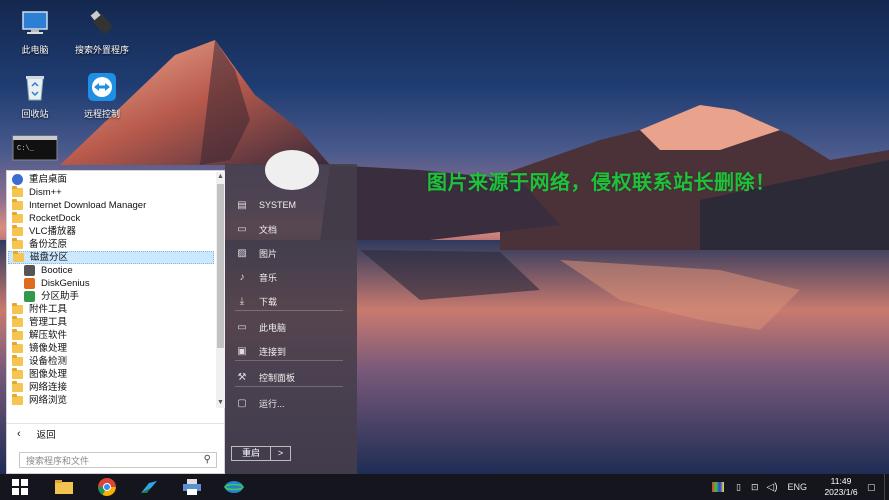  Describe the element at coordinates (111, 322) in the screenshot. I see `program-folder: 管理工具` at that location.